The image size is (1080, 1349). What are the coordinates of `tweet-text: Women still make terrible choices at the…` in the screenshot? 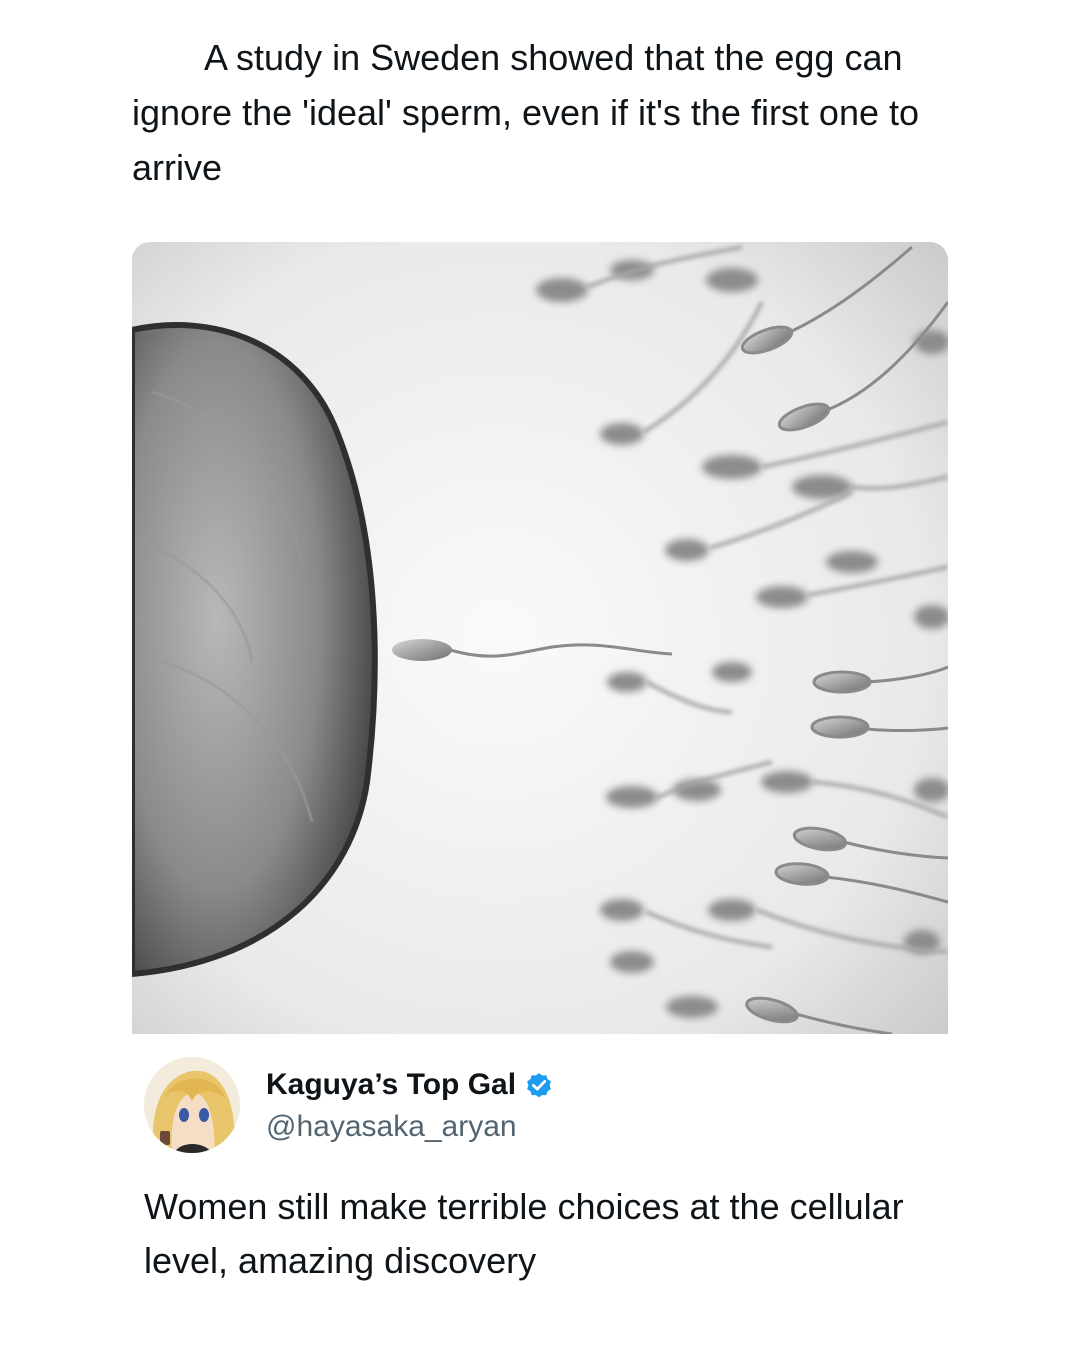 It's located at (524, 1233).